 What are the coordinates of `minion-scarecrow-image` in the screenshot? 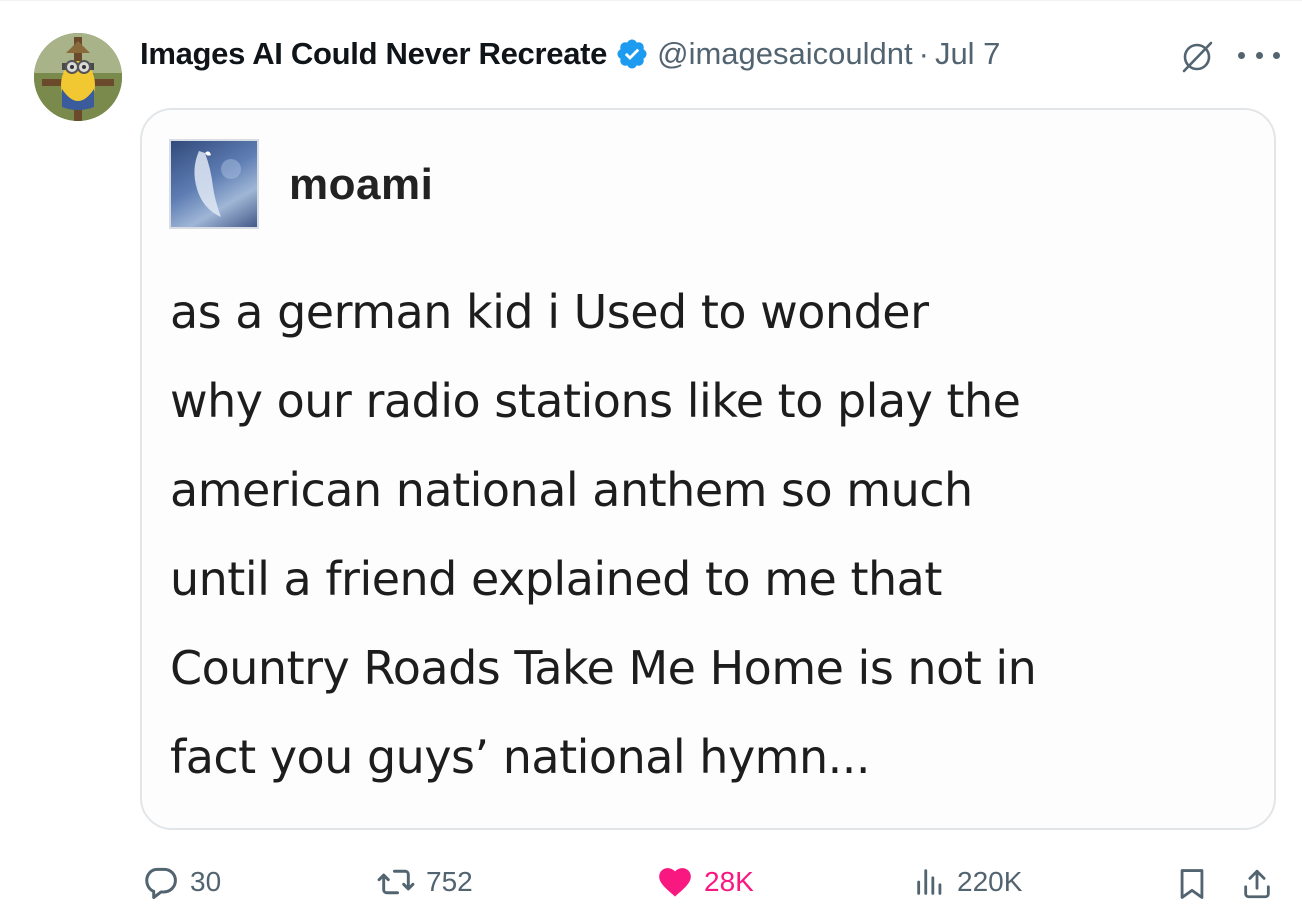 It's located at (78, 77).